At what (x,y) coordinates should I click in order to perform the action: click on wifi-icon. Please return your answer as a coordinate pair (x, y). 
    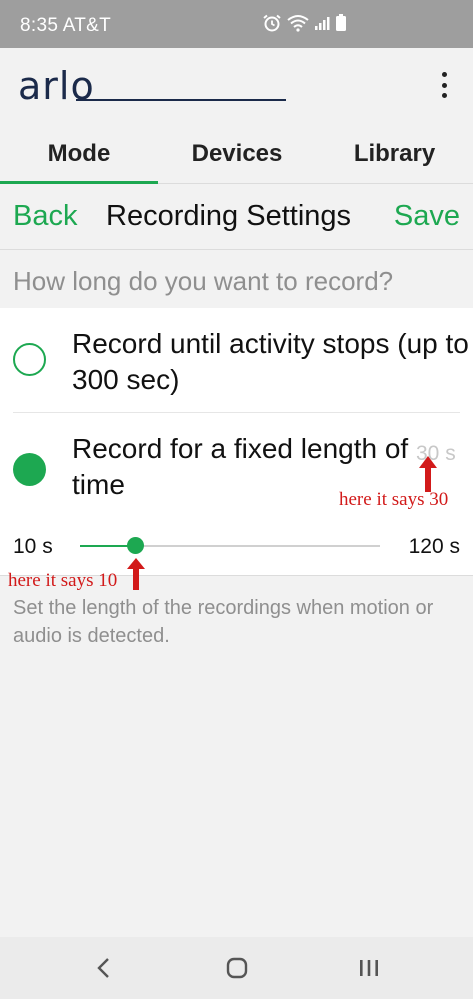
    Looking at the image, I should click on (298, 23).